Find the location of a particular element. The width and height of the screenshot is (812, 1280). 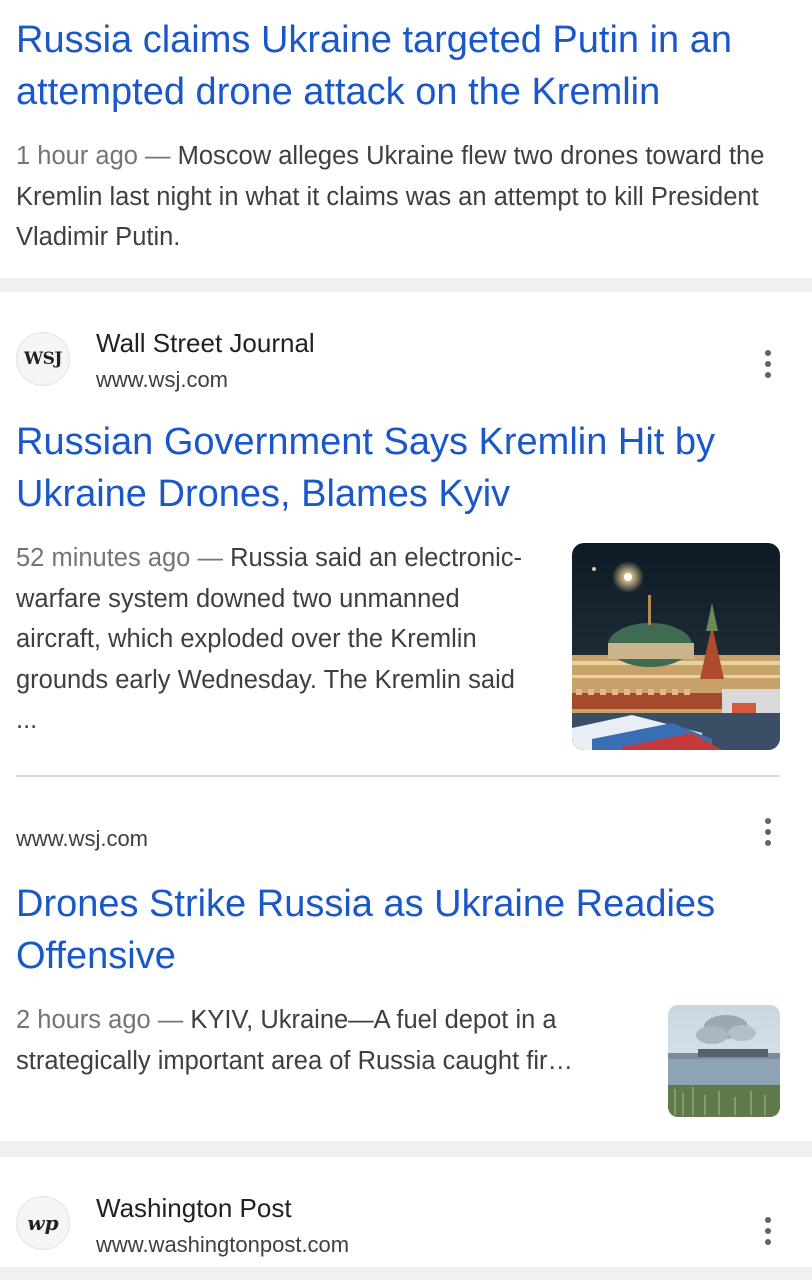

source-url: www.washingtonpost.com is located at coordinates (222, 1245).